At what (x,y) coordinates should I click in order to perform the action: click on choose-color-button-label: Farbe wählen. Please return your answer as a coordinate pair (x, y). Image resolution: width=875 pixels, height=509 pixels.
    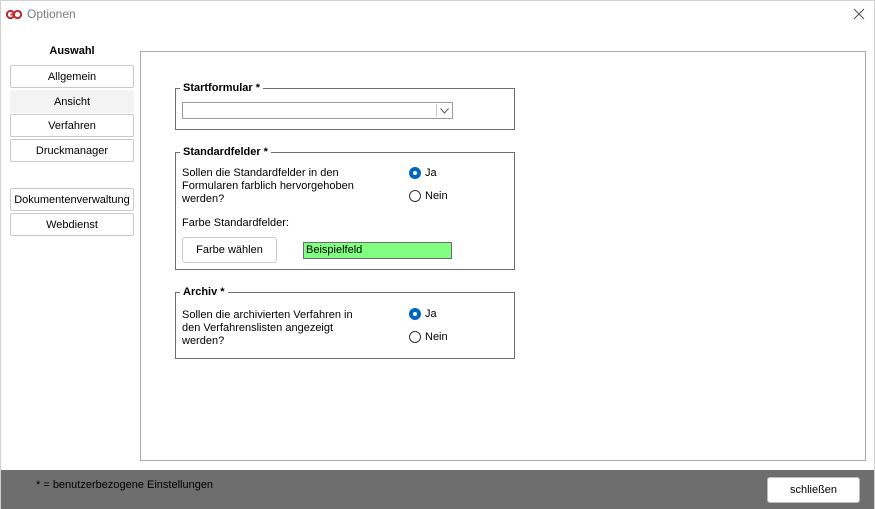
    Looking at the image, I should click on (229, 250).